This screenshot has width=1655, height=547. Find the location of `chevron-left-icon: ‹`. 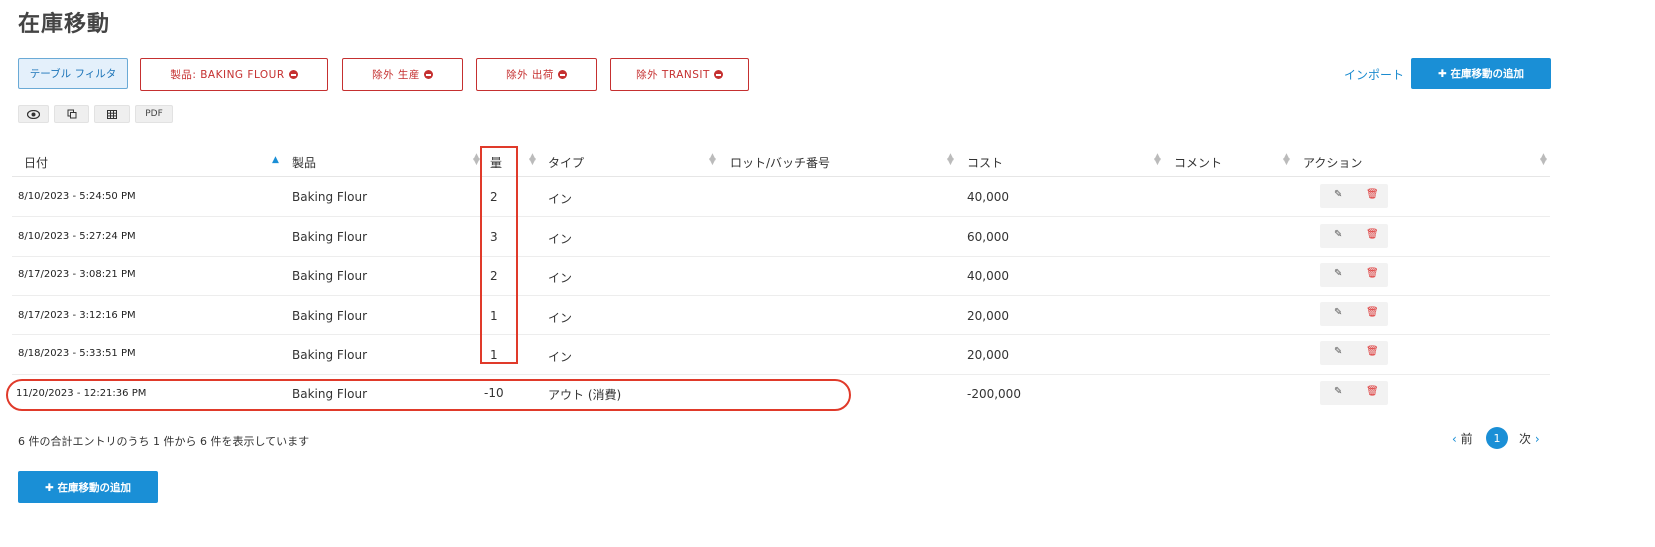

chevron-left-icon: ‹ is located at coordinates (1454, 439).